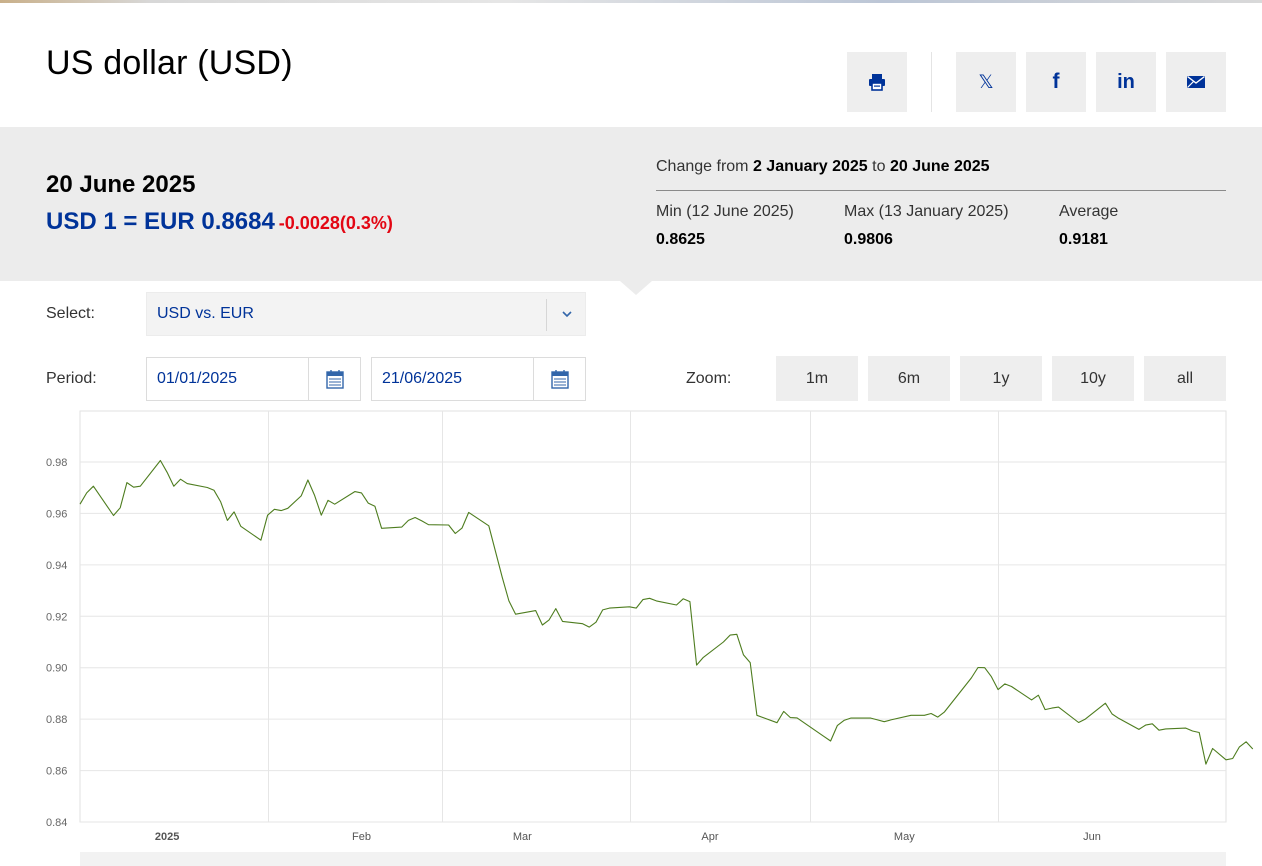 The width and height of the screenshot is (1262, 866). Describe the element at coordinates (335, 223) in the screenshot. I see `rate-change: -0.0028(0.3%)` at that location.